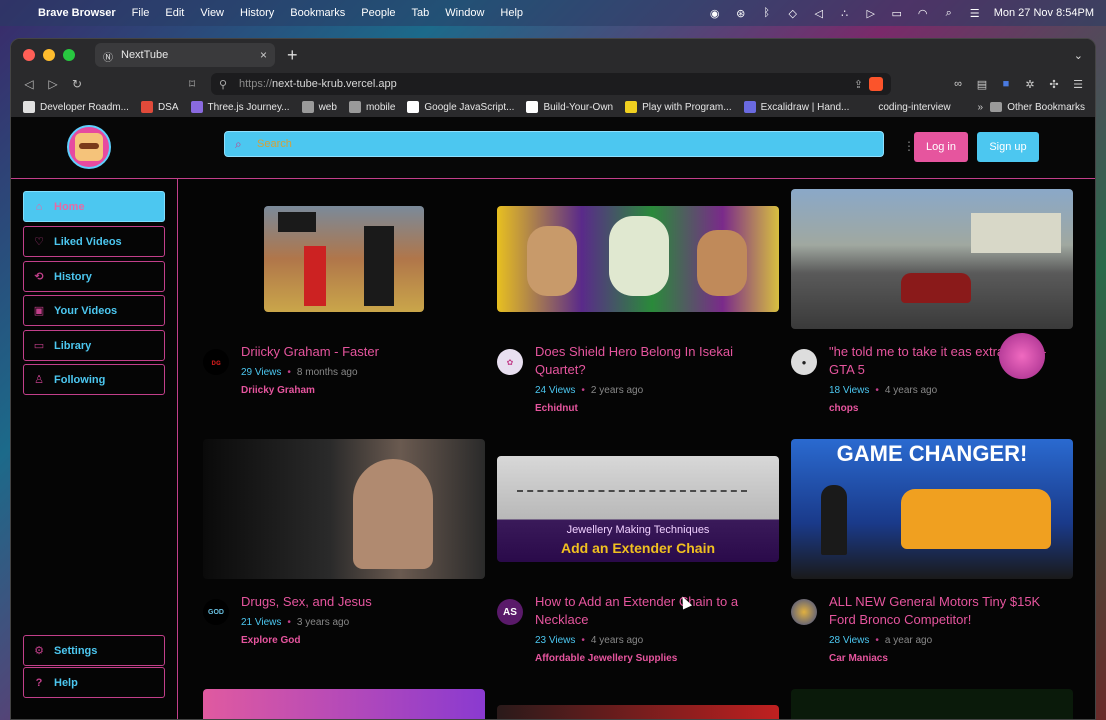 The width and height of the screenshot is (1106, 720). What do you see at coordinates (77, 84) in the screenshot?
I see `reload-button: ↻` at bounding box center [77, 84].